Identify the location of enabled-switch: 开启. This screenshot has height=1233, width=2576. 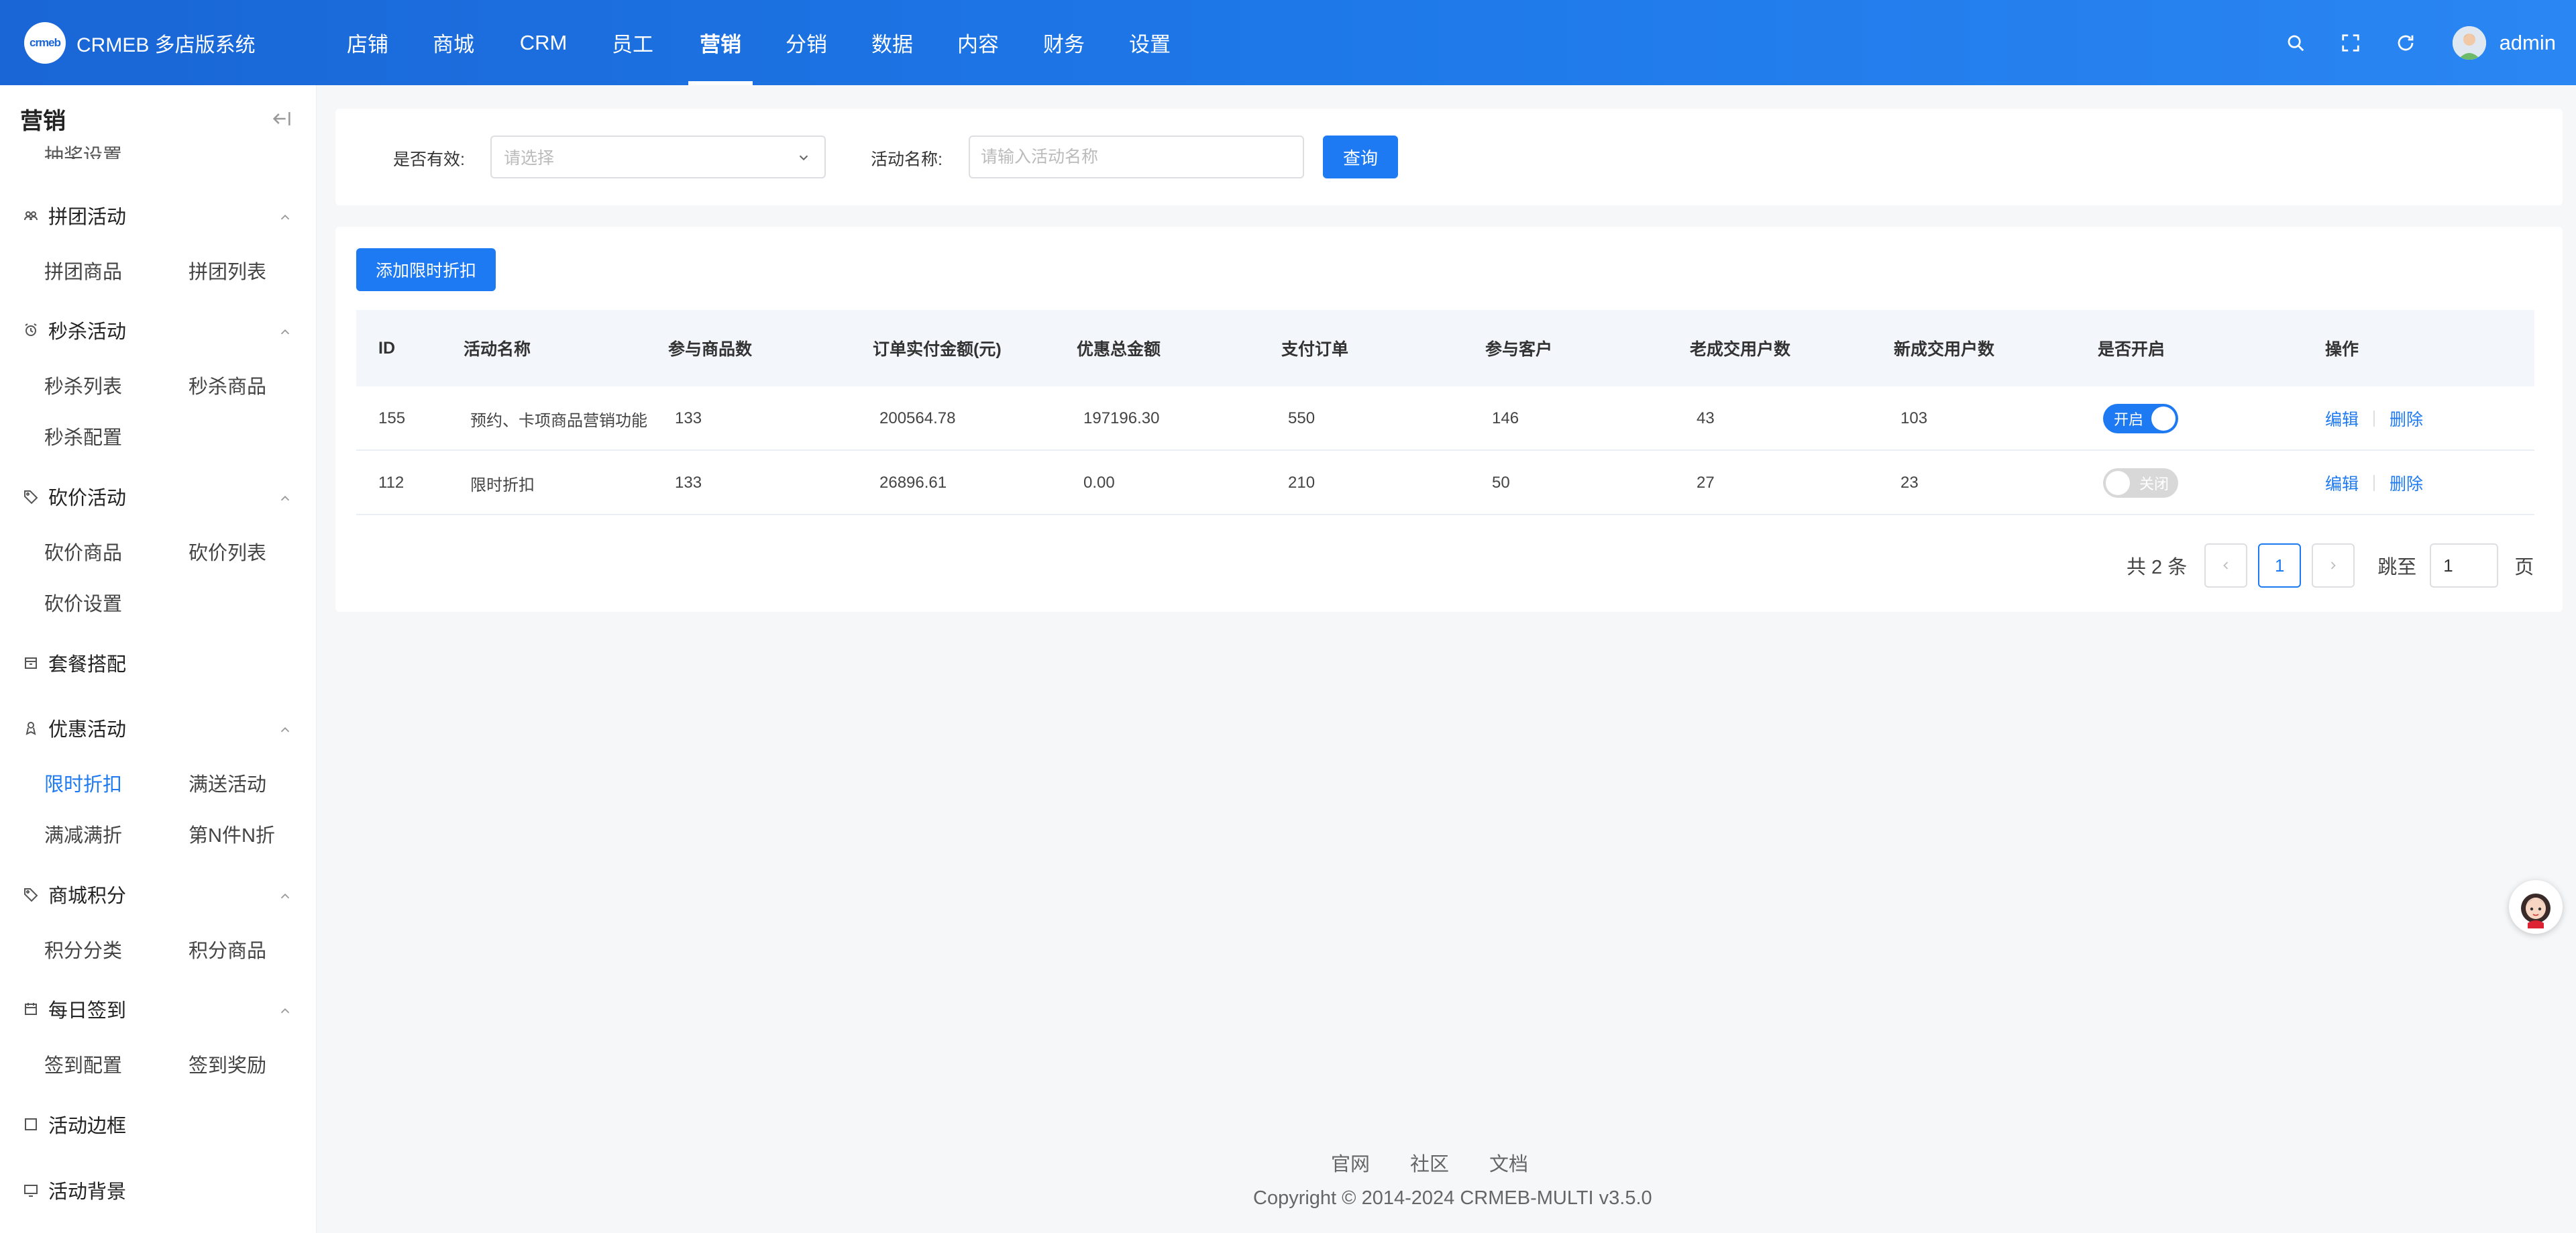
(2140, 419).